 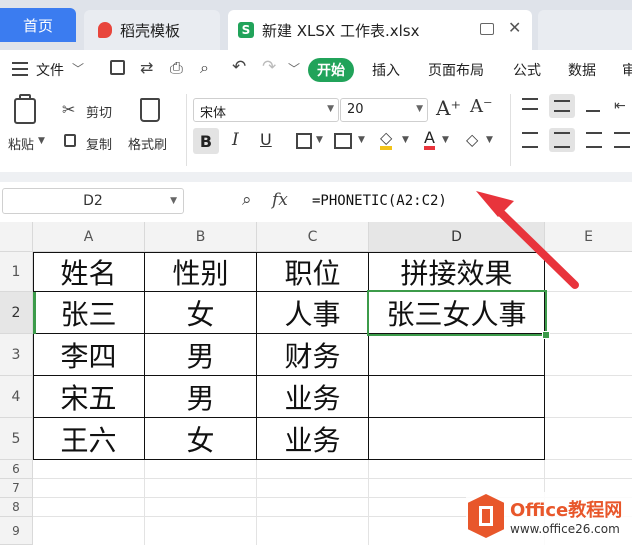 I want to click on cell-b4: 男, so click(x=201, y=397).